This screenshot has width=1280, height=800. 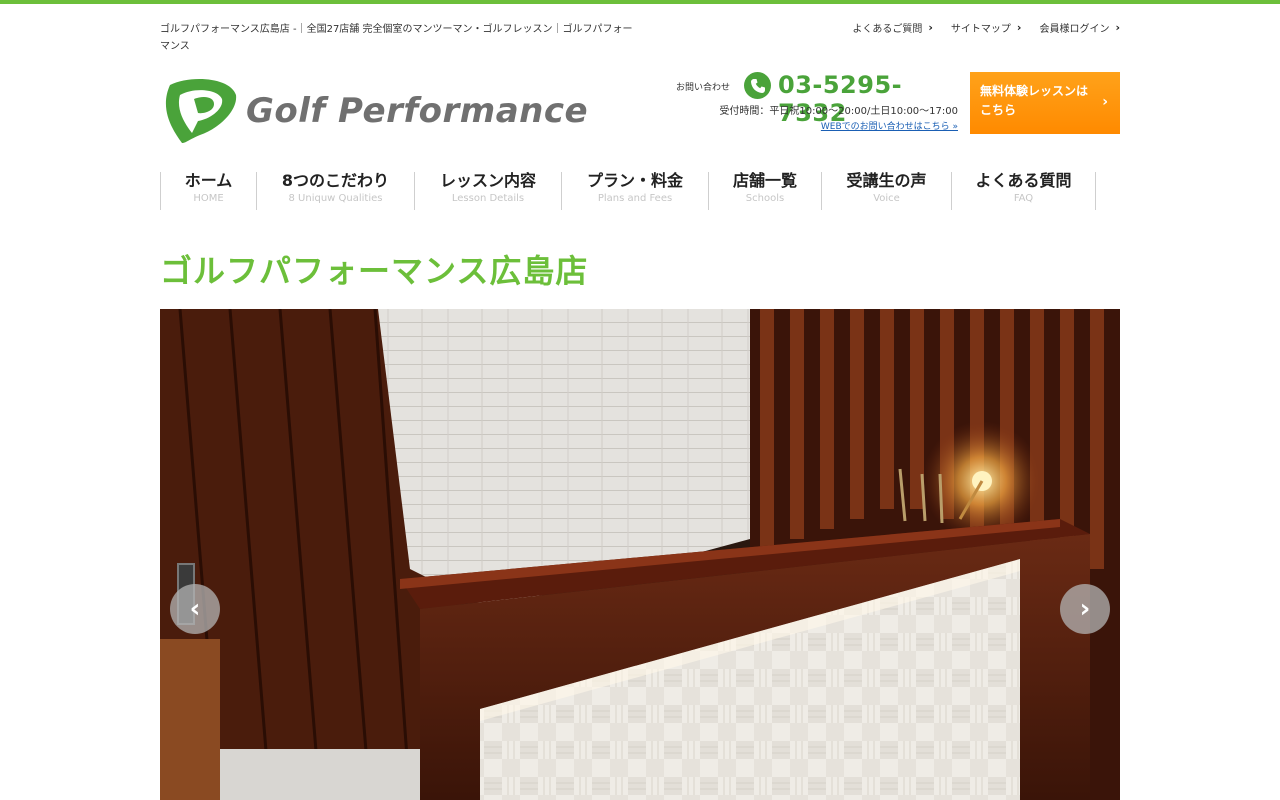 What do you see at coordinates (764, 180) in the screenshot?
I see `nav-item-label: 店舗一覧` at bounding box center [764, 180].